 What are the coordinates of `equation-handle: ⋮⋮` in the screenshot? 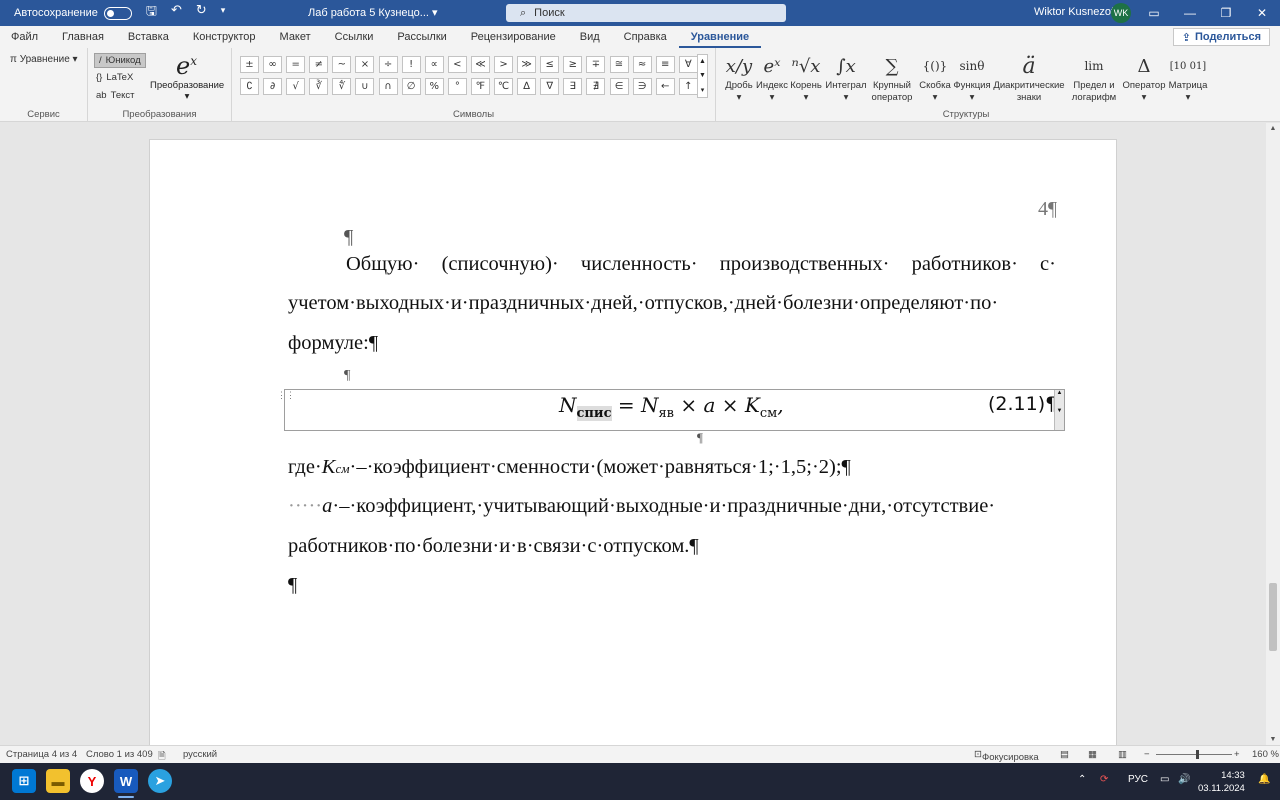 It's located at (286, 395).